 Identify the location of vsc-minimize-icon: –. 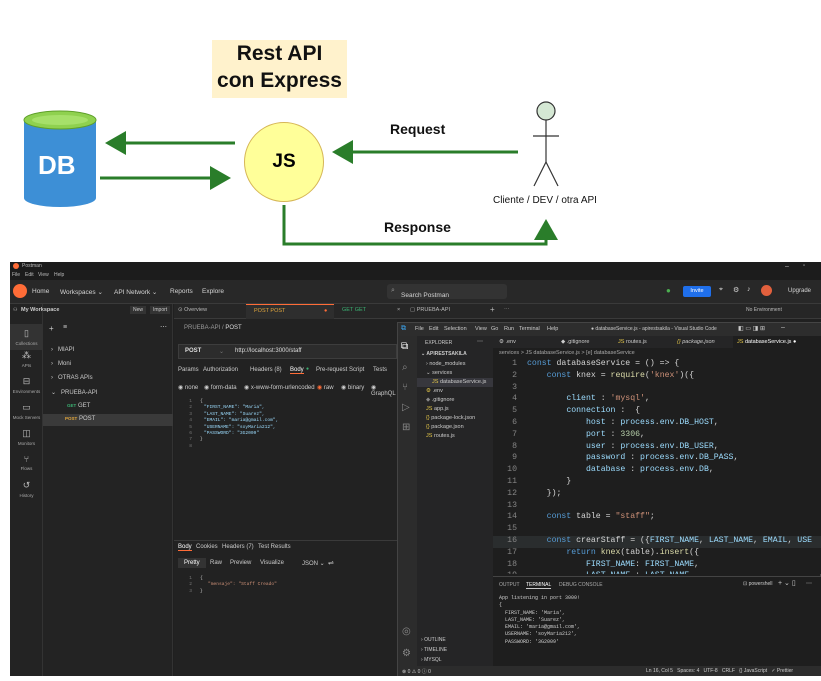
(783, 327).